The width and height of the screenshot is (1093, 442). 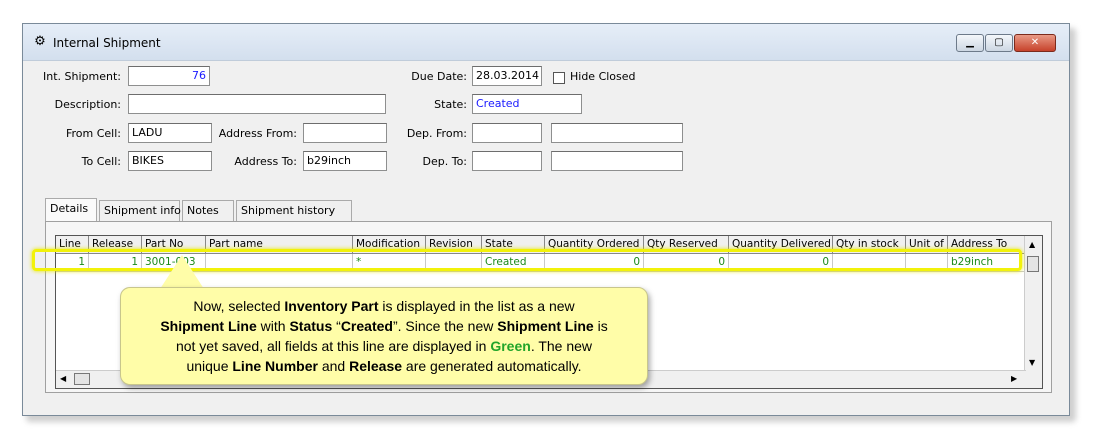 What do you see at coordinates (507, 133) in the screenshot?
I see `dep-from-code-field` at bounding box center [507, 133].